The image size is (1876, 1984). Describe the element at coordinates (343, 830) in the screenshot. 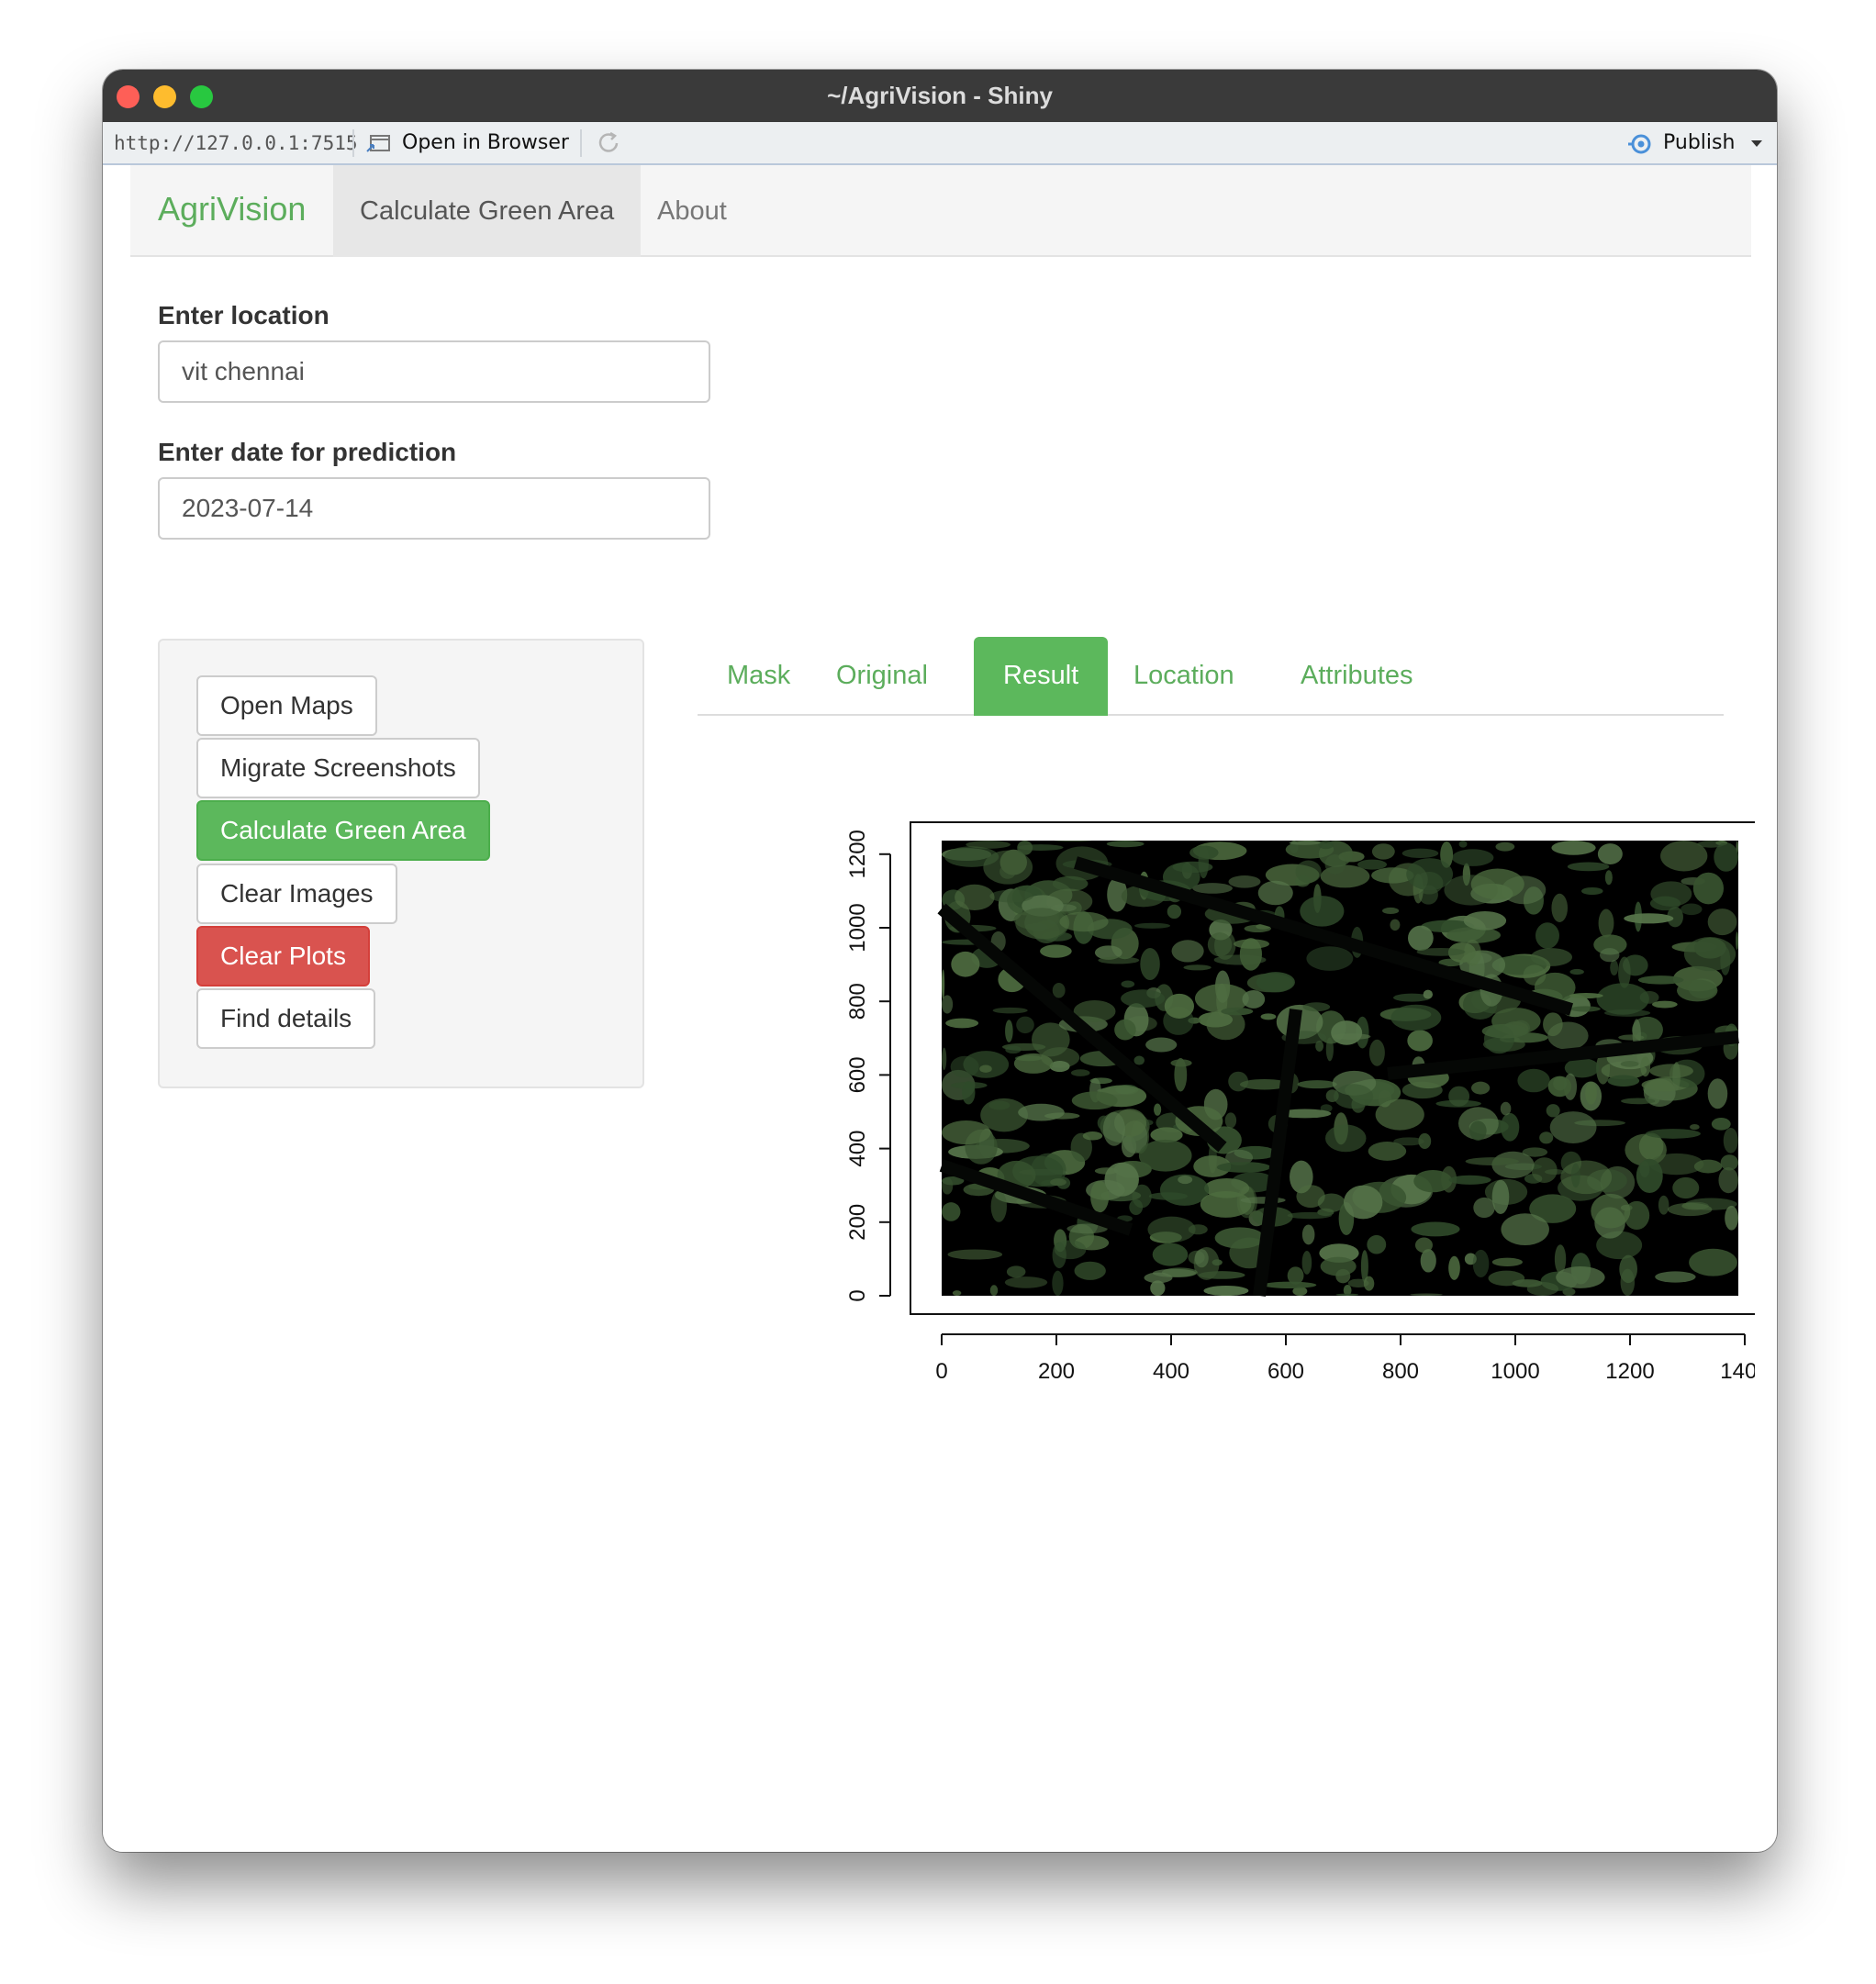

I see `calculate-green-area-button: Calculate Green Area` at that location.